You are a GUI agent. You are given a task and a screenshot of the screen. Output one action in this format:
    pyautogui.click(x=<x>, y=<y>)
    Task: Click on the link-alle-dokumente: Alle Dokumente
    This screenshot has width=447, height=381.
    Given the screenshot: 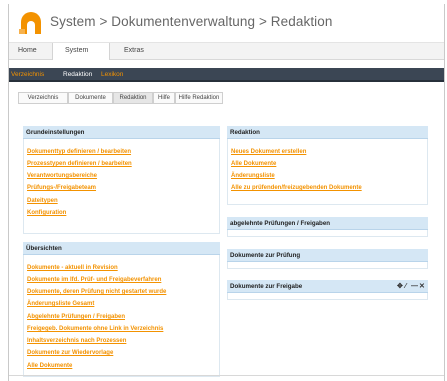 What is the action you would take?
    pyautogui.click(x=253, y=164)
    